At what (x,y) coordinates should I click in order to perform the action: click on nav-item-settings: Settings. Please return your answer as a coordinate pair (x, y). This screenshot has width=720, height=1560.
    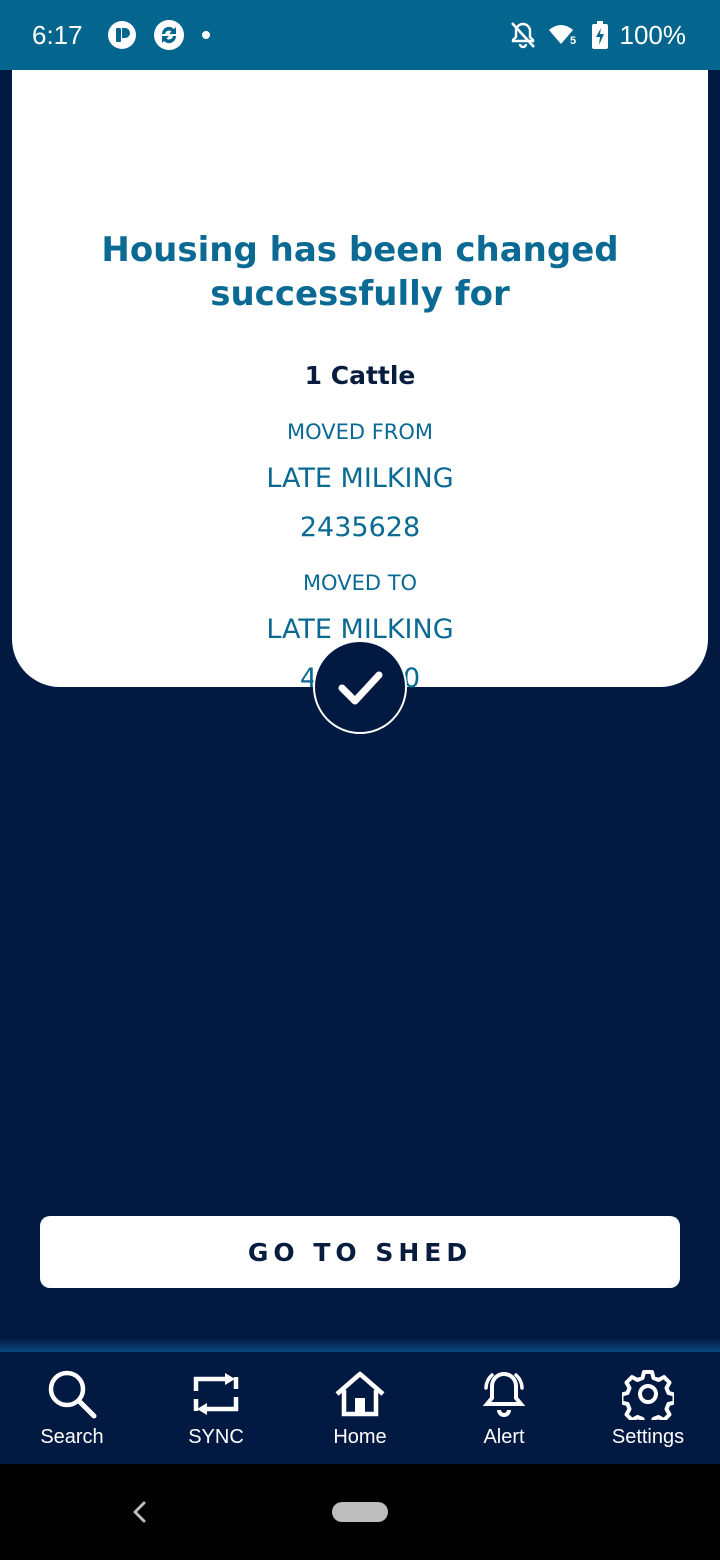
    Looking at the image, I should click on (648, 1408).